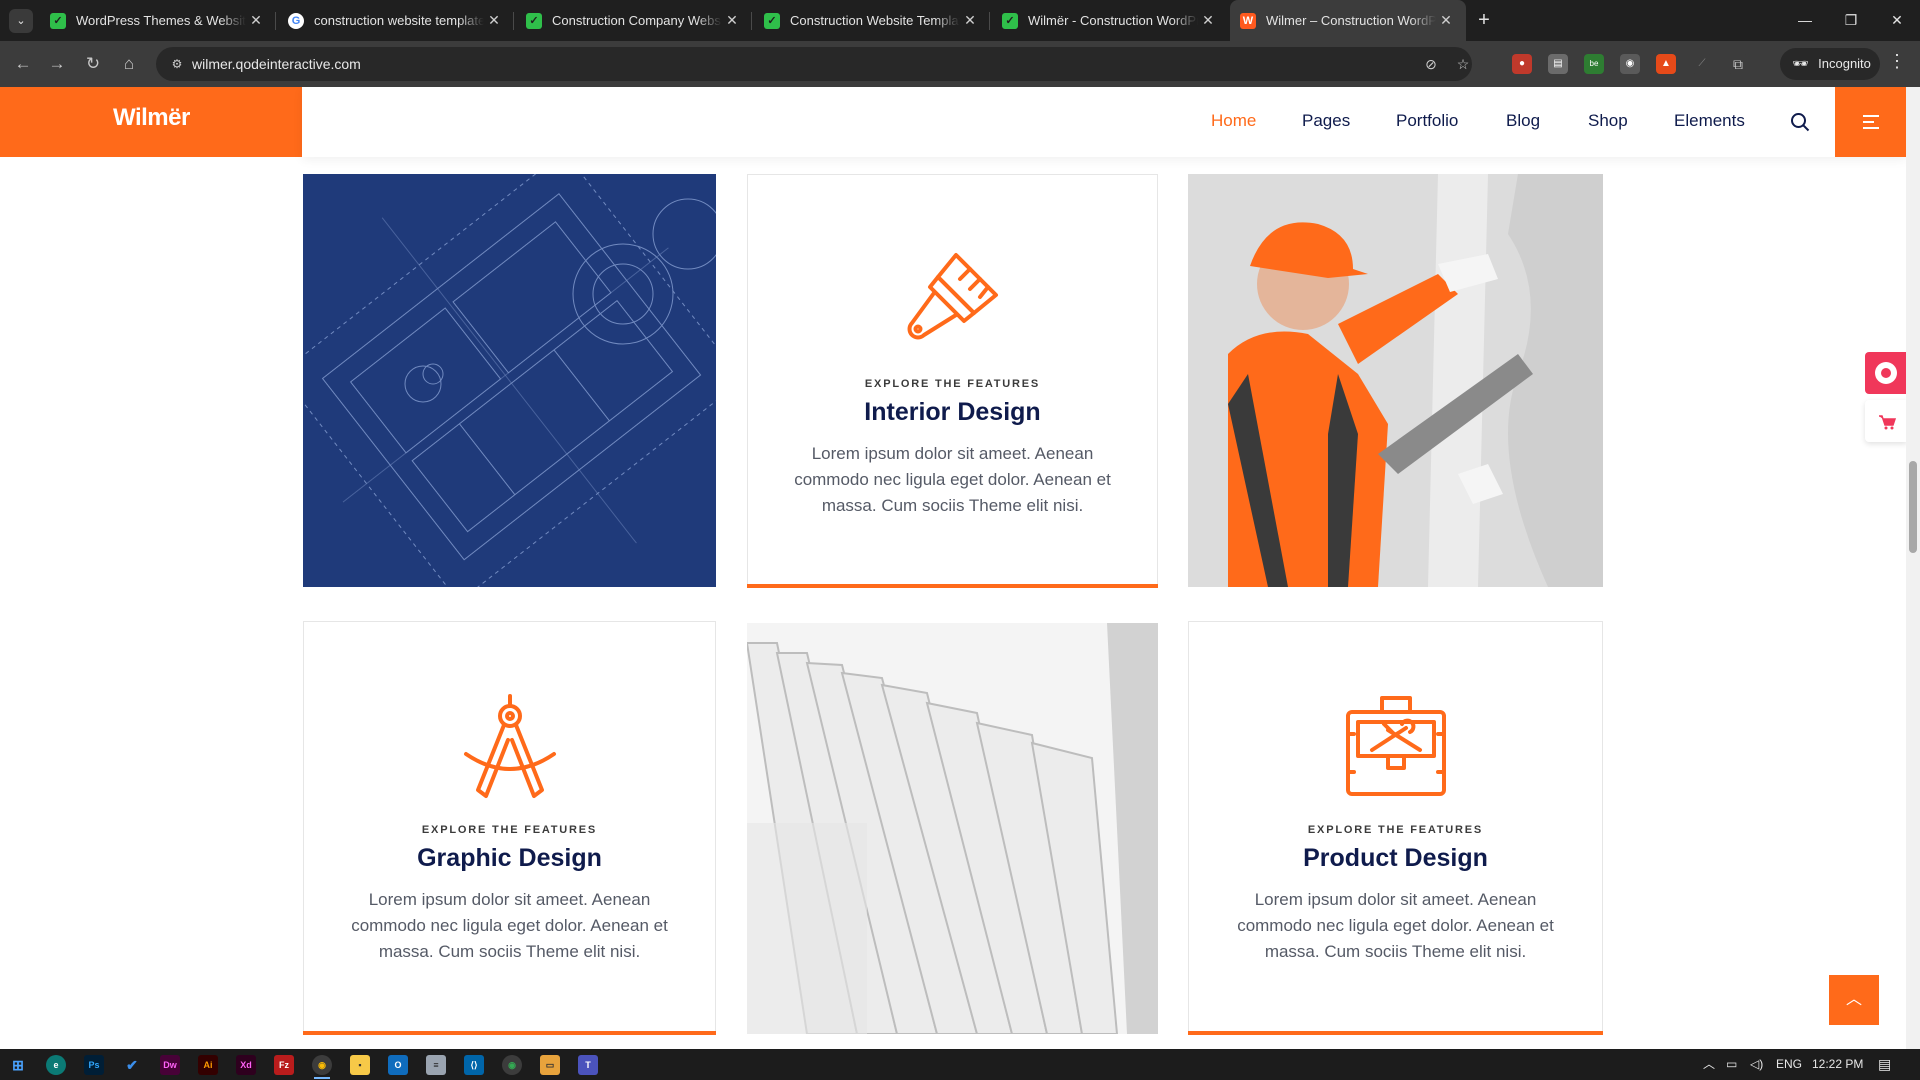 The height and width of the screenshot is (1080, 1920). What do you see at coordinates (161, 20) in the screenshot?
I see `tab-title: WordPress Themes & Website Templates` at bounding box center [161, 20].